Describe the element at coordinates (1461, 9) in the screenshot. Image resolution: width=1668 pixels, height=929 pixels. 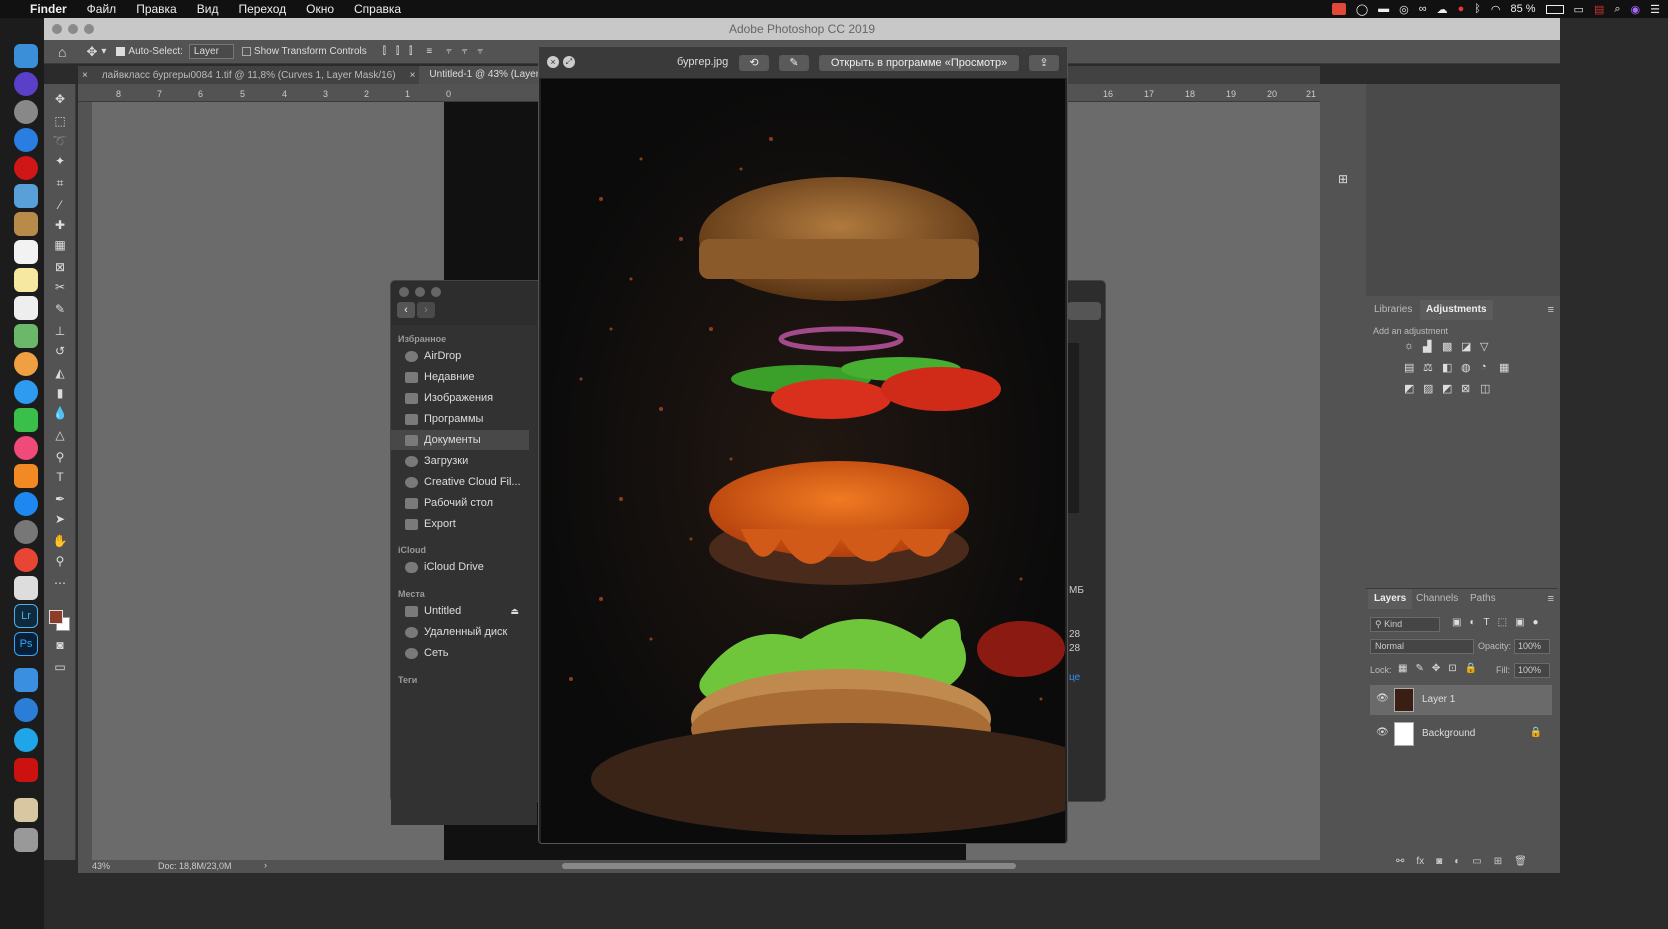
I see `status-red-app-icon: ●` at that location.